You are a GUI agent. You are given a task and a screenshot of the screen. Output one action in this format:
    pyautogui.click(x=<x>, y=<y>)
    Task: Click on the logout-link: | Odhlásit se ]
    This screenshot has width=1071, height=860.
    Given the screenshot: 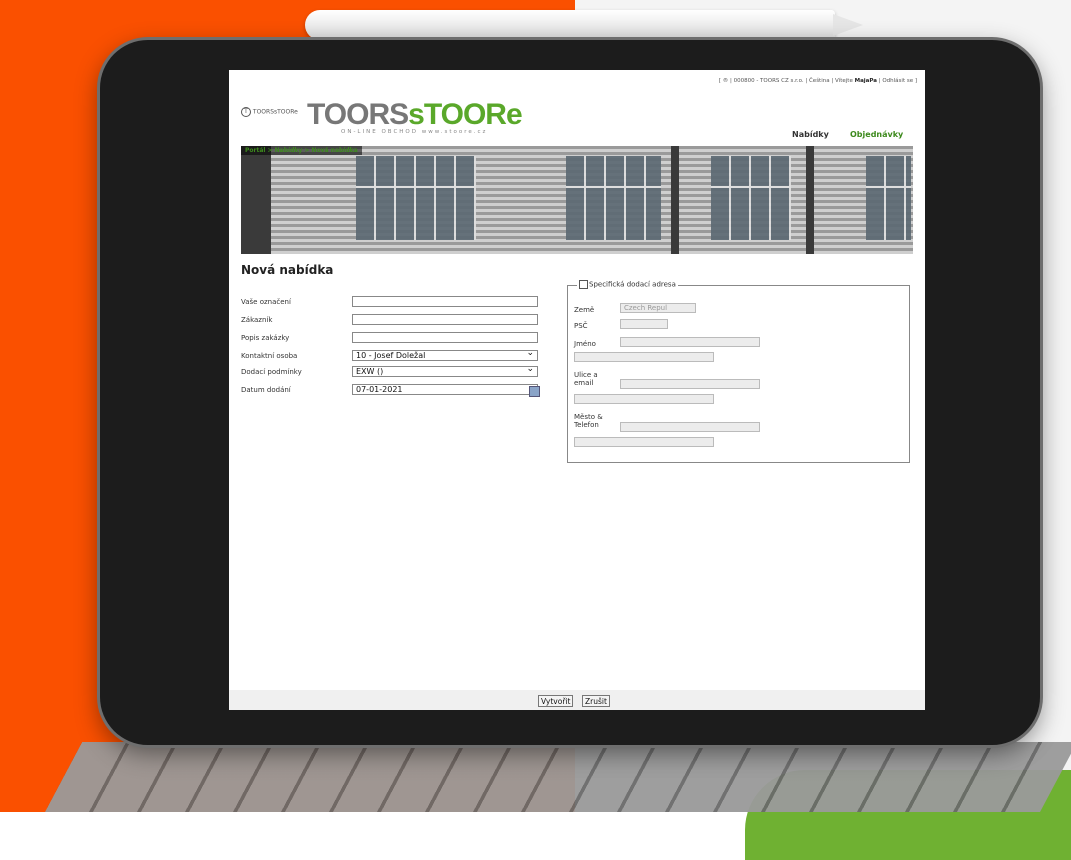 What is the action you would take?
    pyautogui.click(x=898, y=81)
    